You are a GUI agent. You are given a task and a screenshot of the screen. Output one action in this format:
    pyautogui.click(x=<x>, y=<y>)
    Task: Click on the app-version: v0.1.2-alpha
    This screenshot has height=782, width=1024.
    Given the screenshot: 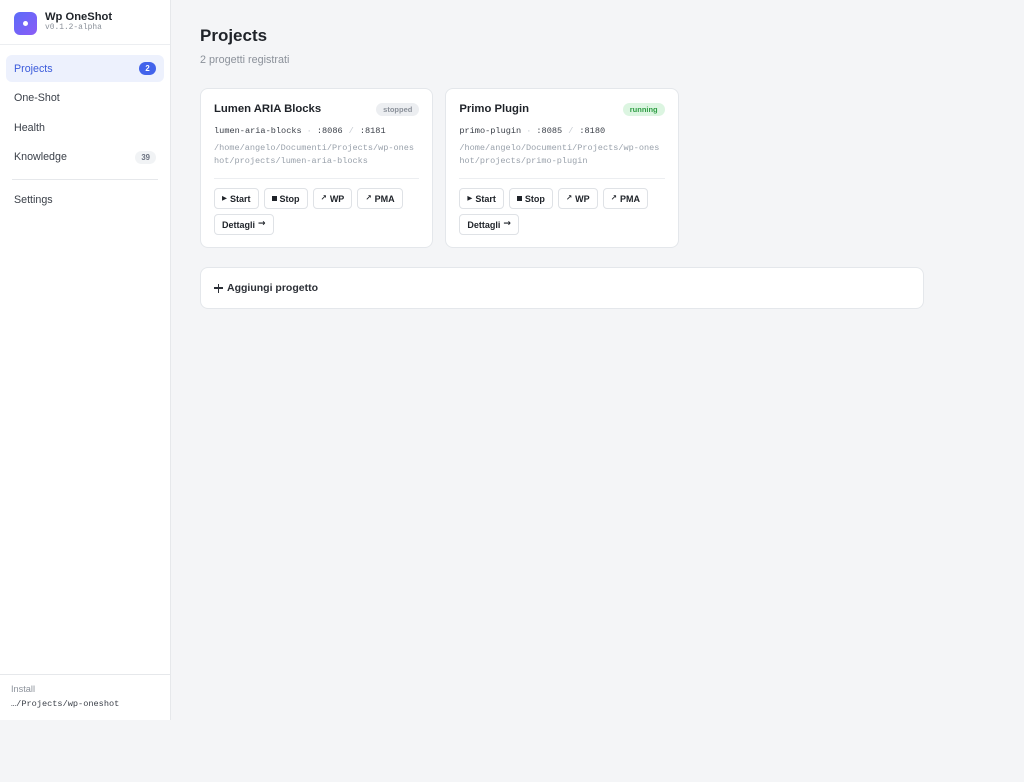 What is the action you would take?
    pyautogui.click(x=73, y=27)
    